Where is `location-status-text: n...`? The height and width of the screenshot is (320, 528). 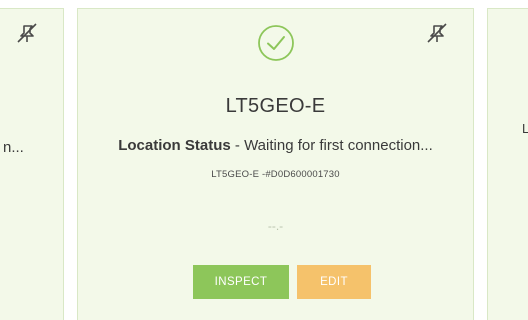 location-status-text: n... is located at coordinates (13, 147).